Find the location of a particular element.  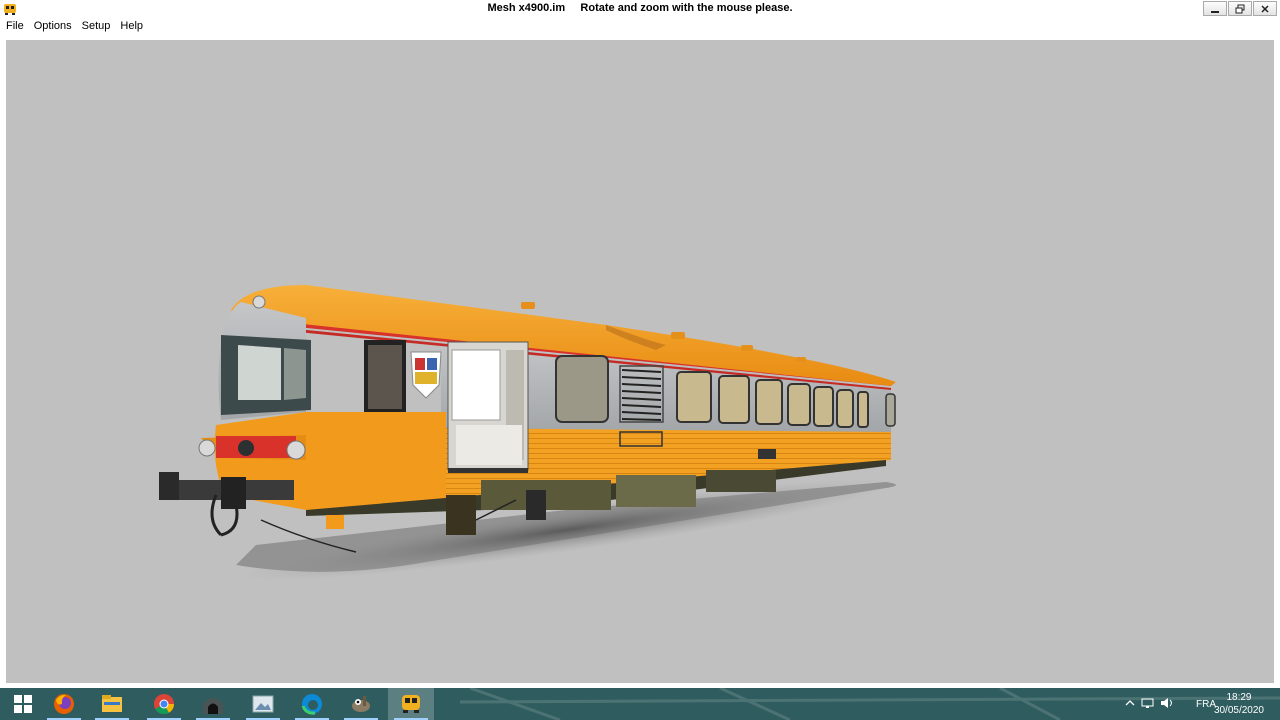

tunnel-app-icon is located at coordinates (213, 706).